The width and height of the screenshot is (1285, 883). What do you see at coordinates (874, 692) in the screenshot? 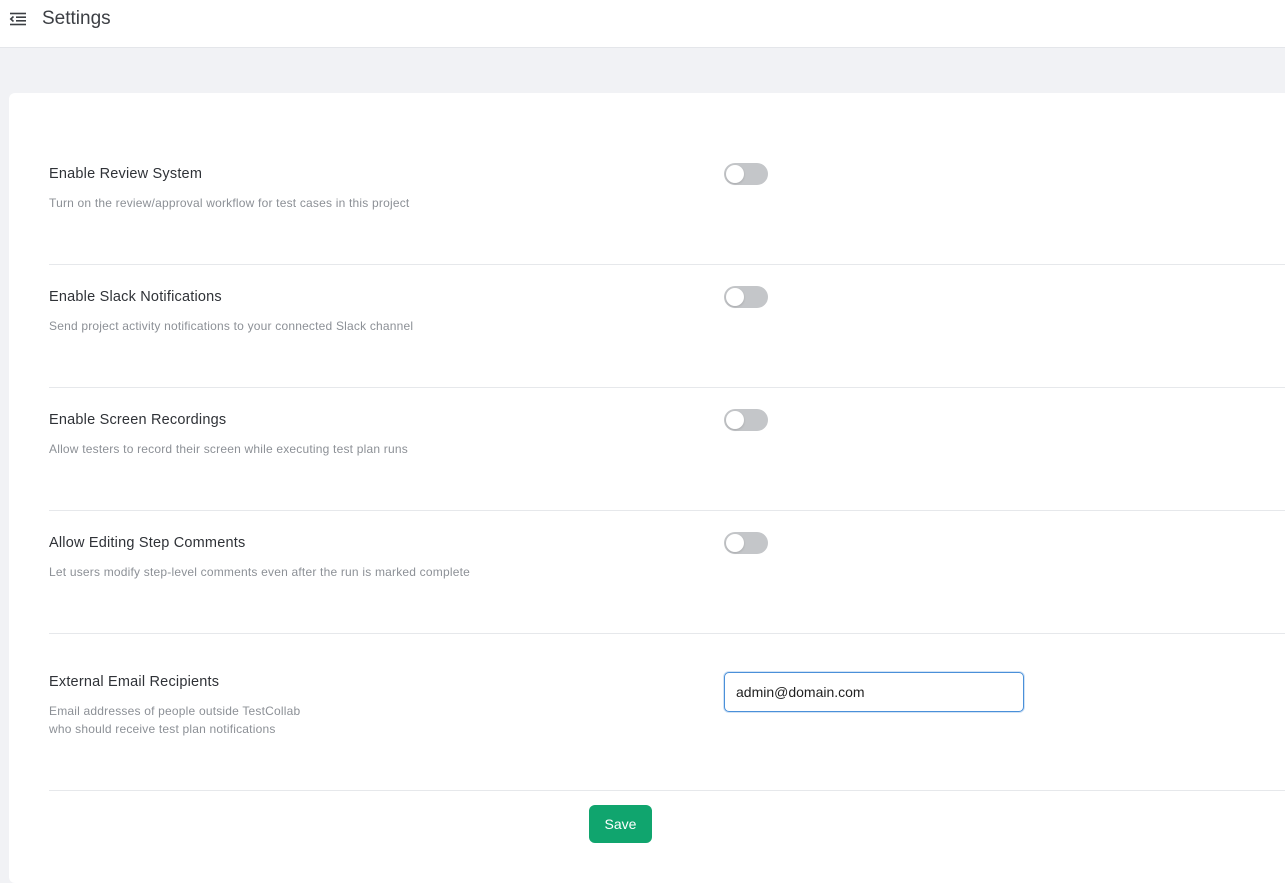
I see `external-email-input` at bounding box center [874, 692].